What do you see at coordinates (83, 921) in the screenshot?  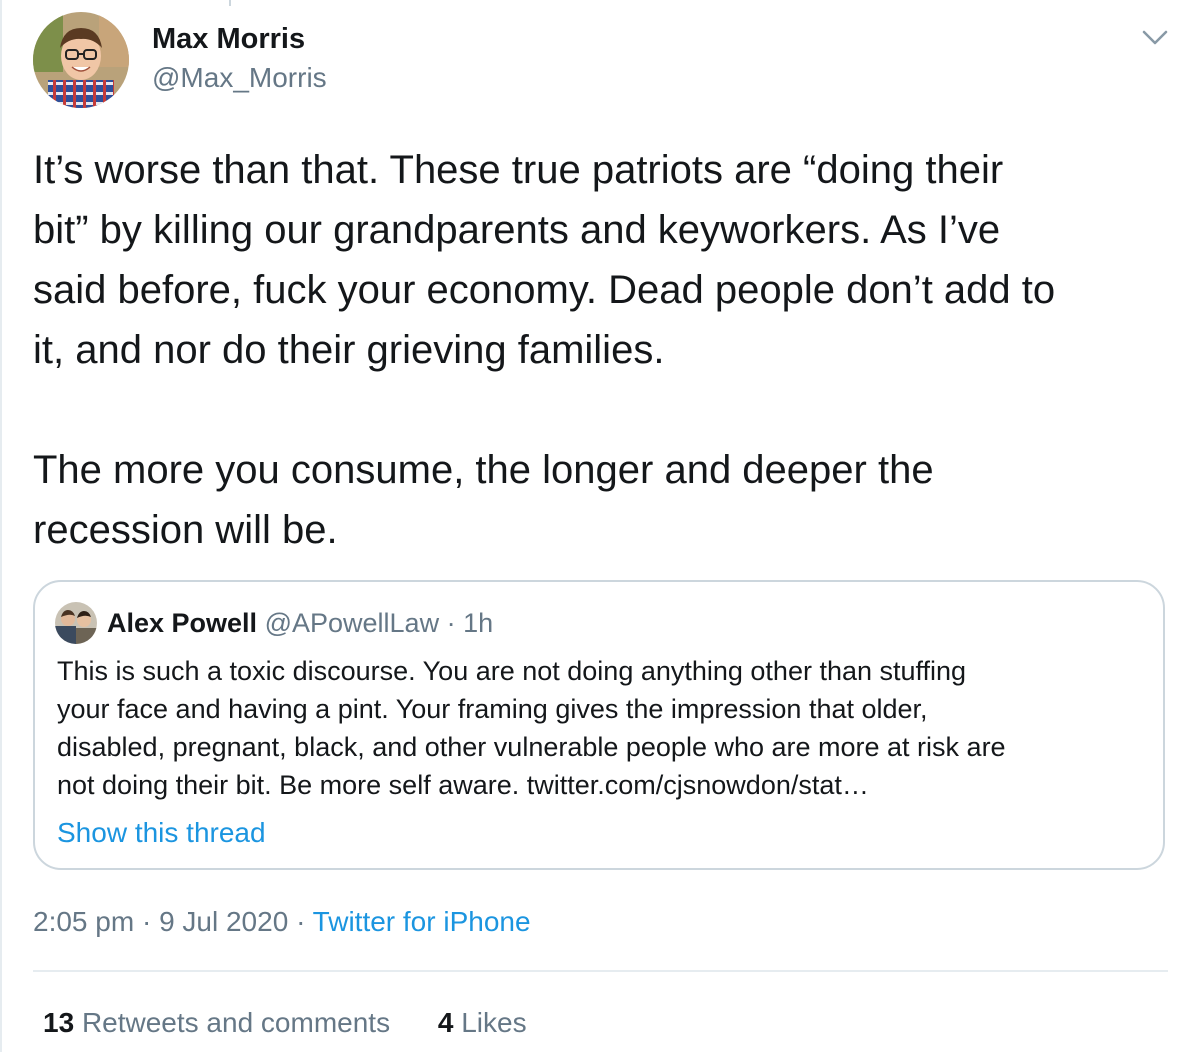 I see `tweet-time: 2:05 pm` at bounding box center [83, 921].